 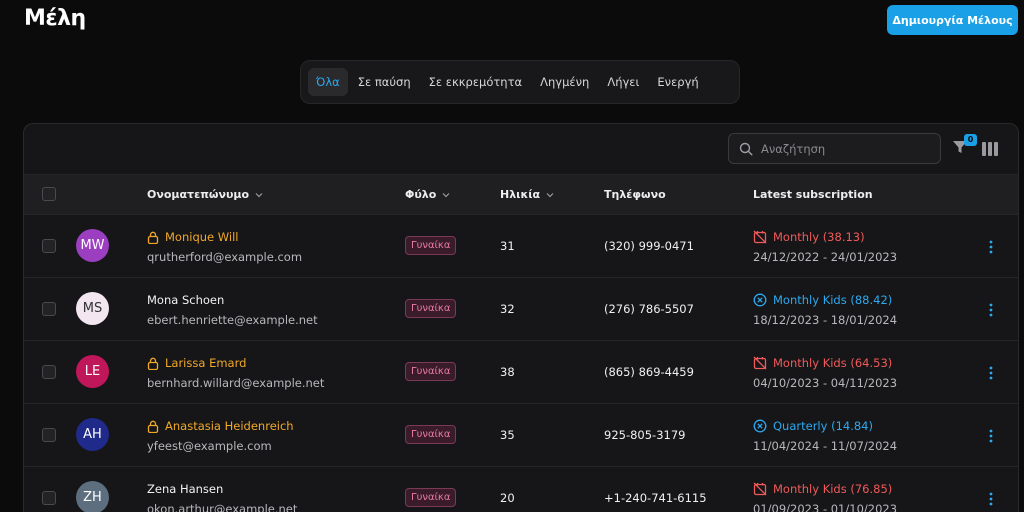 I want to click on subscription-dates: 24/12/2022 - 24/01/2023, so click(x=825, y=257).